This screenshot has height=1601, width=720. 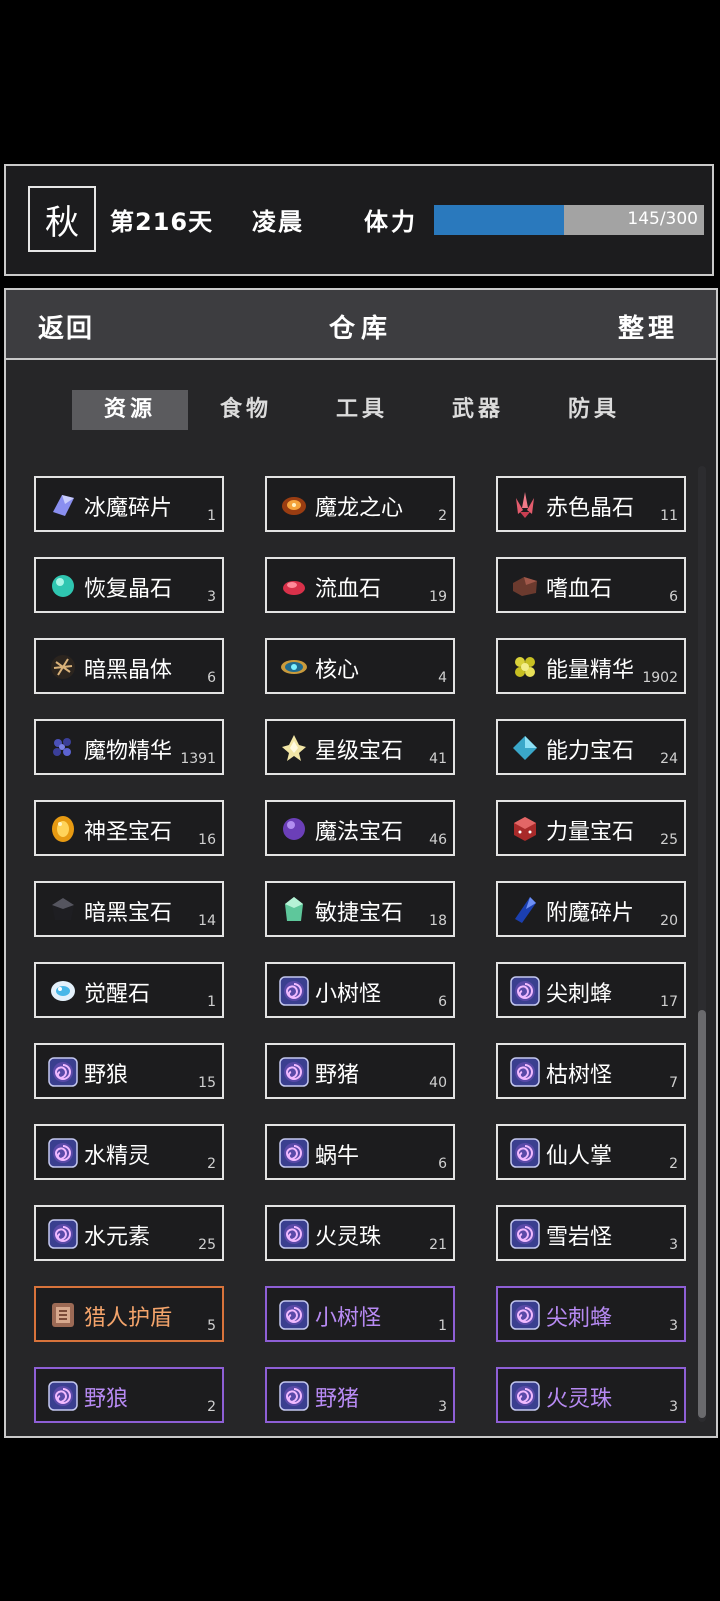 I want to click on item-count: 24, so click(x=669, y=759).